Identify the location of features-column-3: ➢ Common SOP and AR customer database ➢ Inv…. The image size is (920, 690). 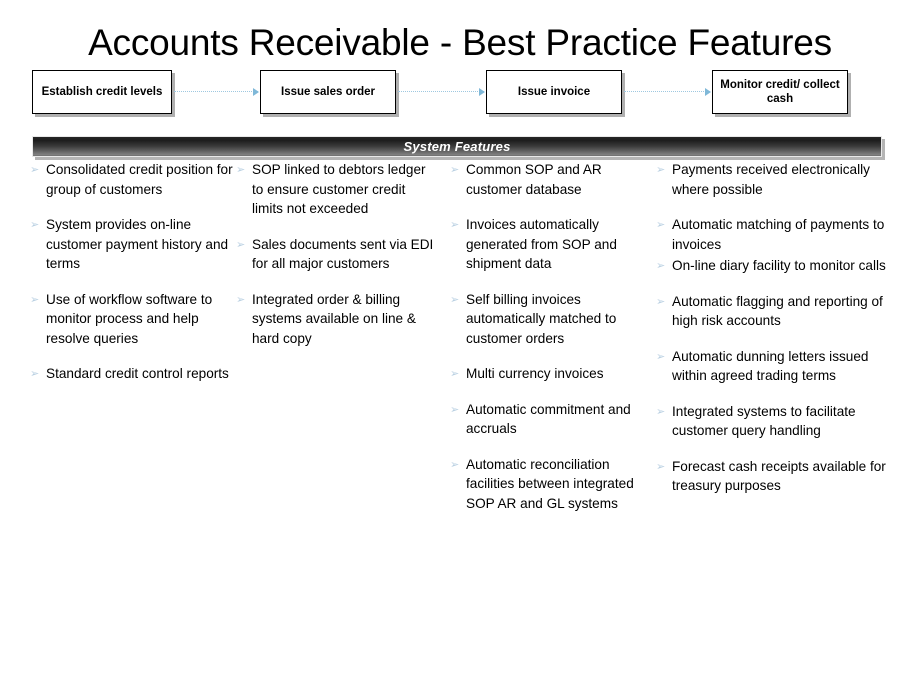
(552, 344).